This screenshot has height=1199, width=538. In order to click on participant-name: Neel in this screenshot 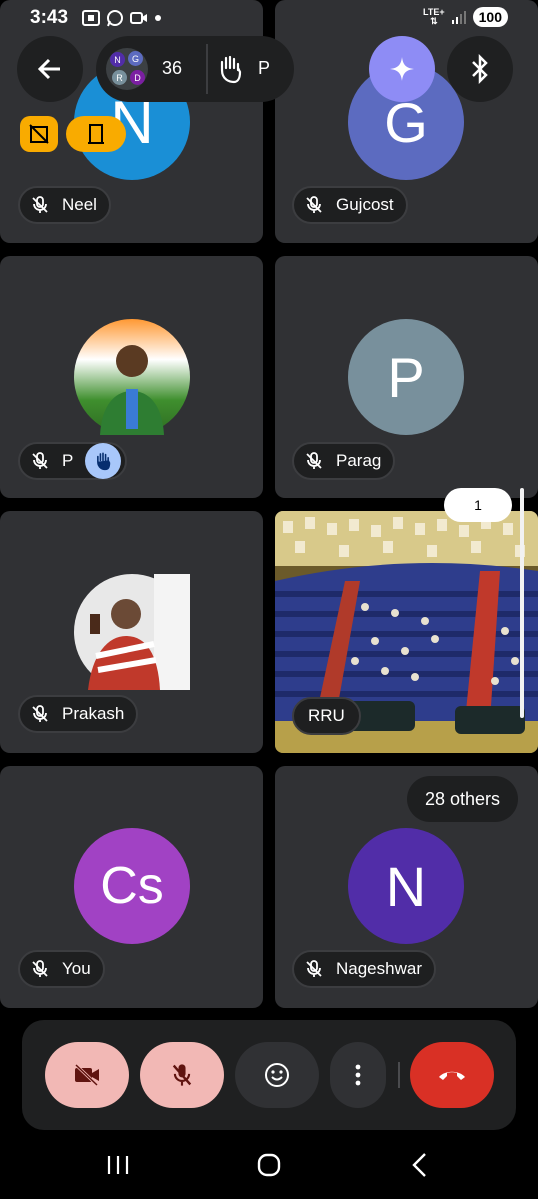, I will do `click(79, 204)`.